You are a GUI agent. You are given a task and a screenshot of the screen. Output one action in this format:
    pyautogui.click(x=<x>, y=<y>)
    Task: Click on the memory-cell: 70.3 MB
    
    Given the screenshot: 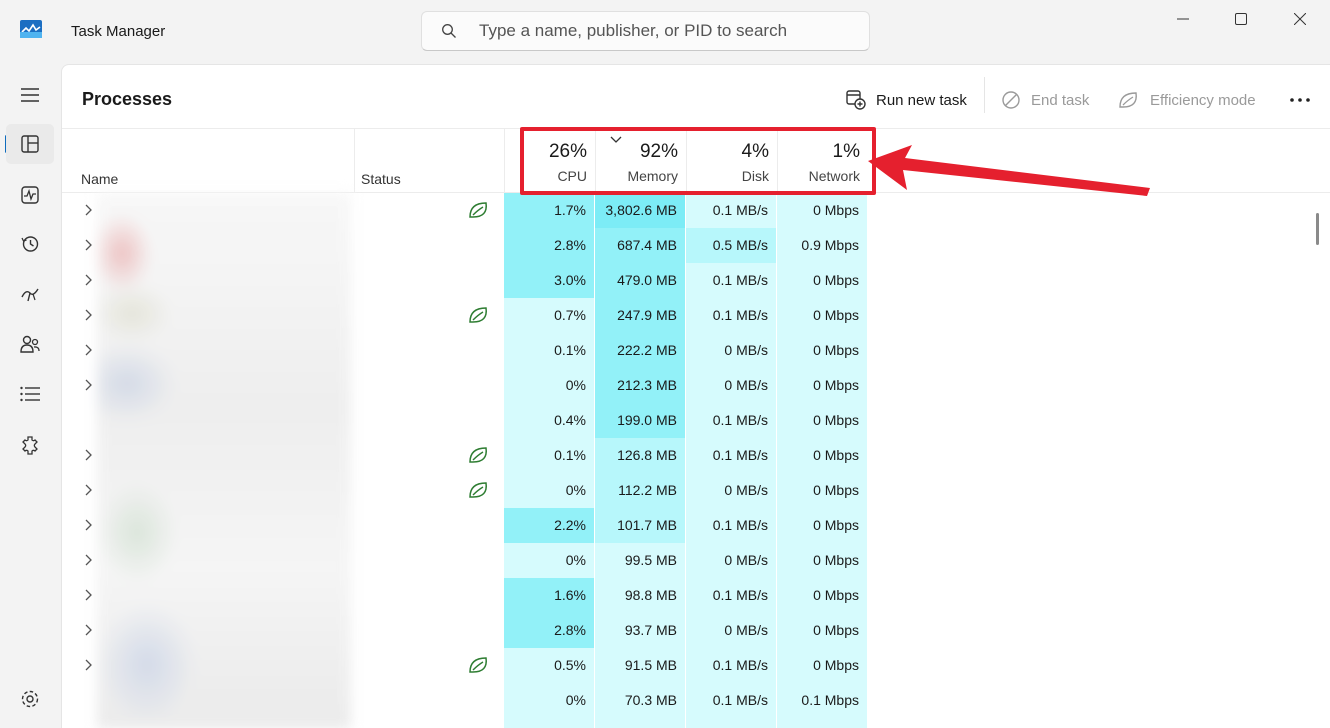 What is the action you would take?
    pyautogui.click(x=640, y=700)
    